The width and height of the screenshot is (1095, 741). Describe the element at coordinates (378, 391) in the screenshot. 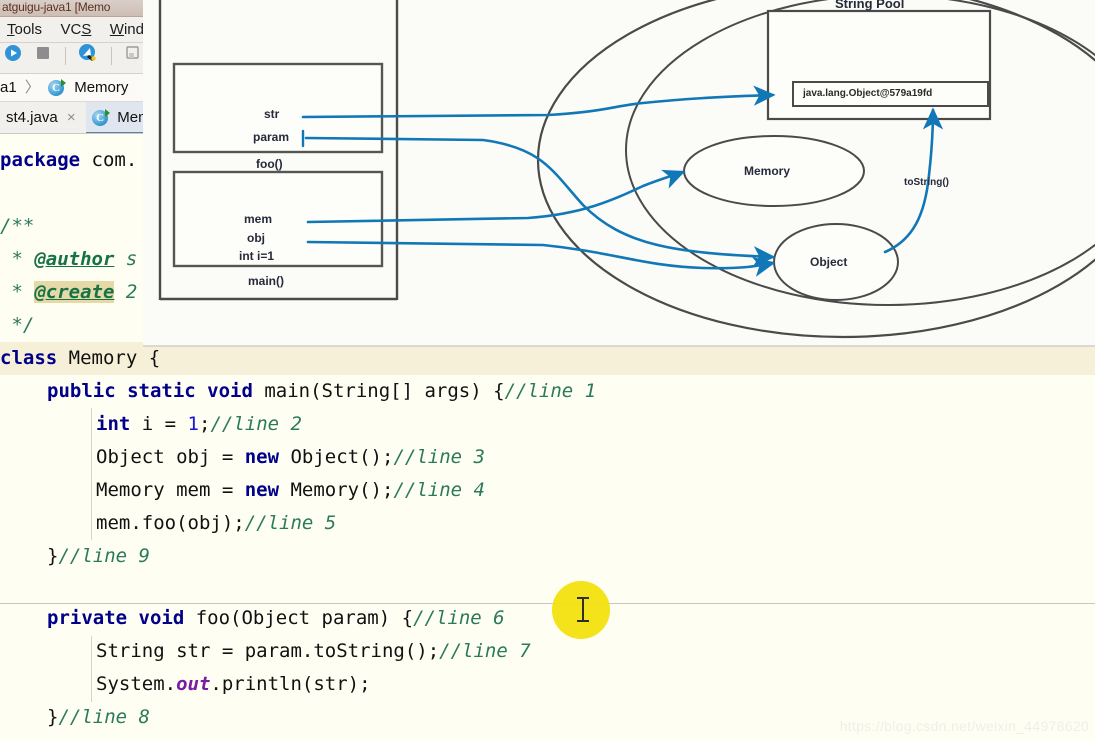

I see `code-token: main(String[] args) {` at that location.